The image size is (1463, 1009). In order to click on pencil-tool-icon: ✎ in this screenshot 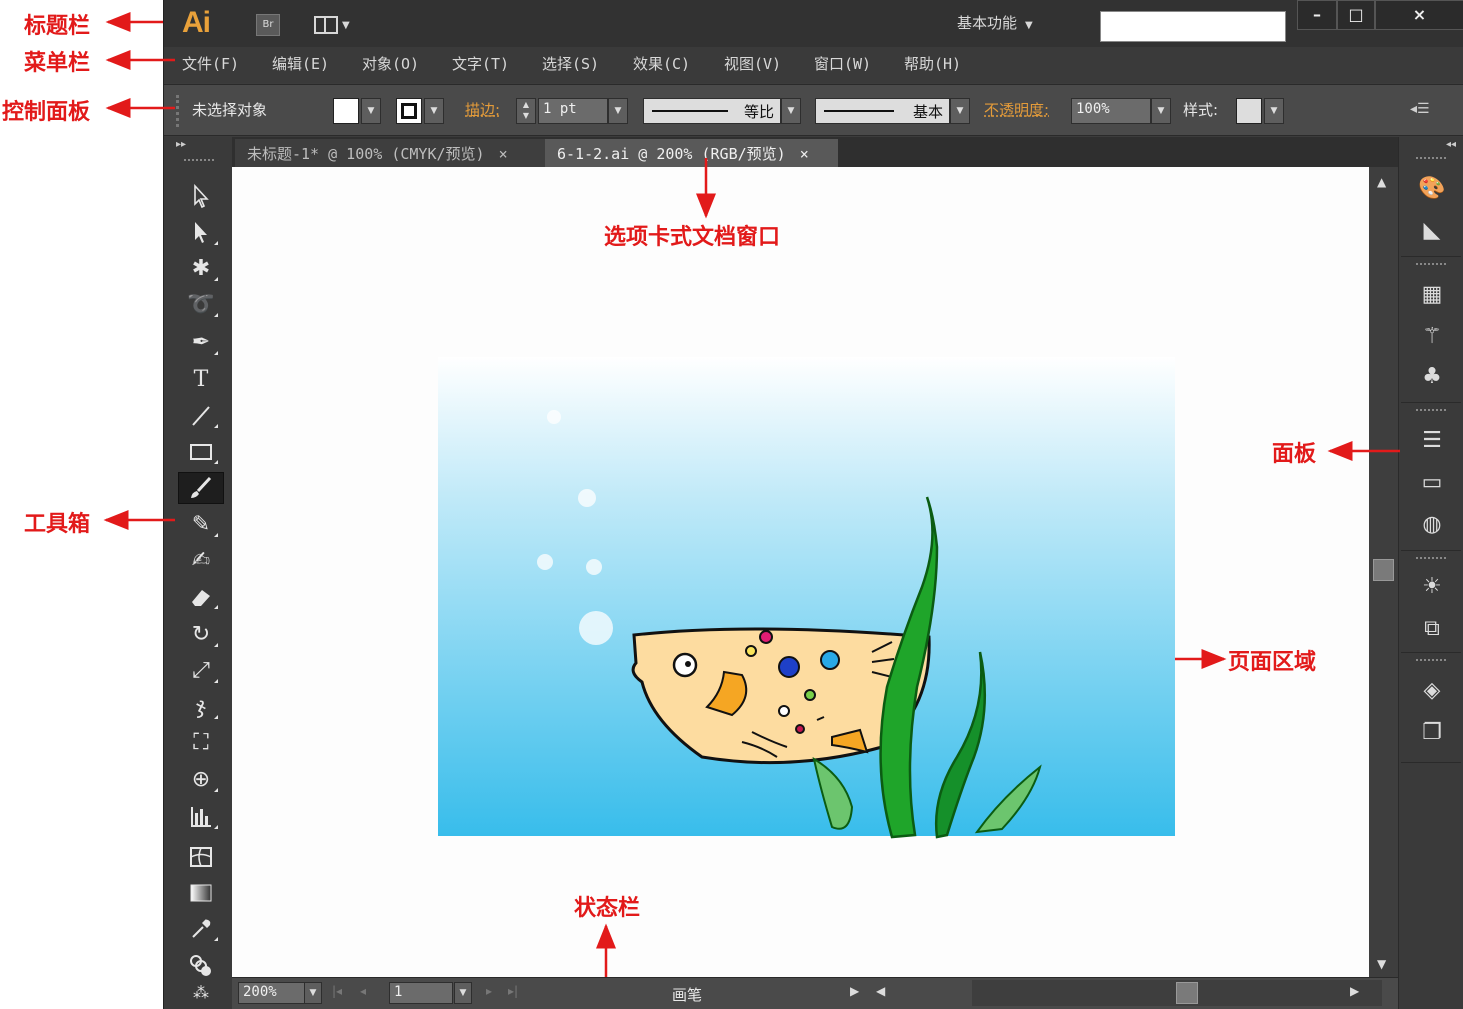, I will do `click(201, 525)`.